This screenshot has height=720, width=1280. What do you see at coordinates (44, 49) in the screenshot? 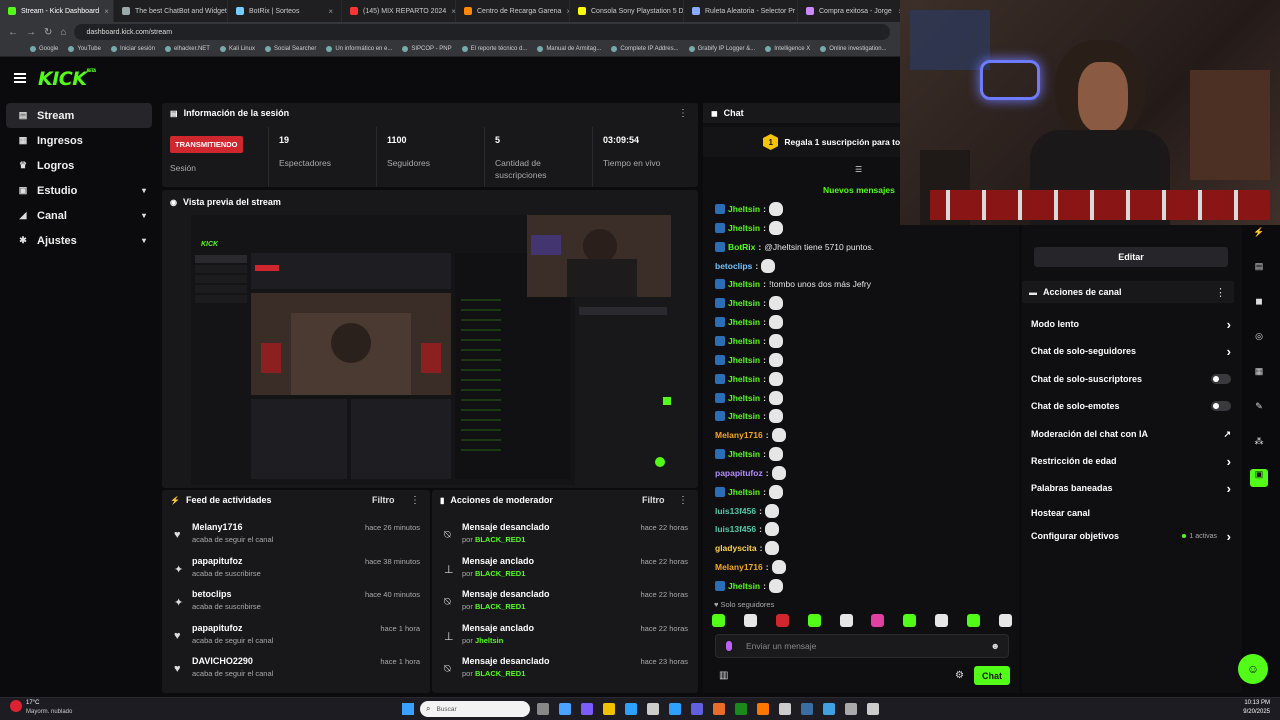
I see `bookmark: Google` at bounding box center [44, 49].